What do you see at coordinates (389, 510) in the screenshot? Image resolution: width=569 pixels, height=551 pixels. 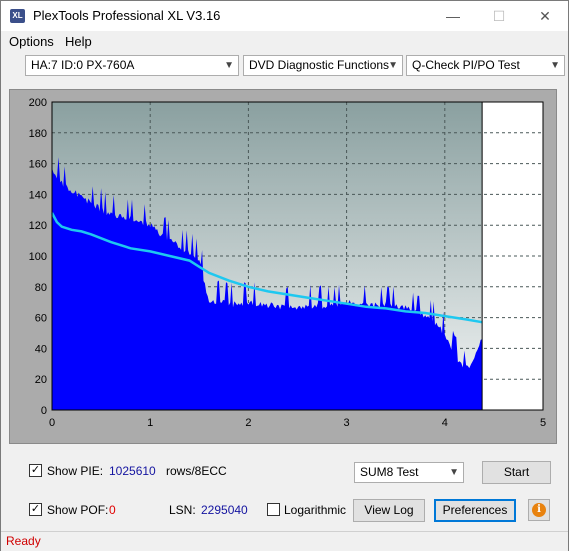 I see `view-log-button: View Log` at bounding box center [389, 510].